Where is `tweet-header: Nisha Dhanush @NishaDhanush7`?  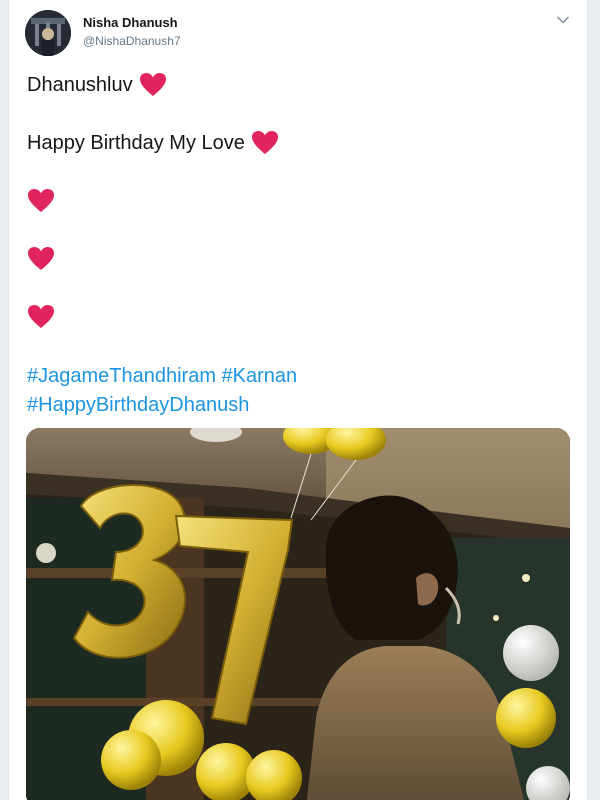 tweet-header: Nisha Dhanush @NishaDhanush7 is located at coordinates (298, 34).